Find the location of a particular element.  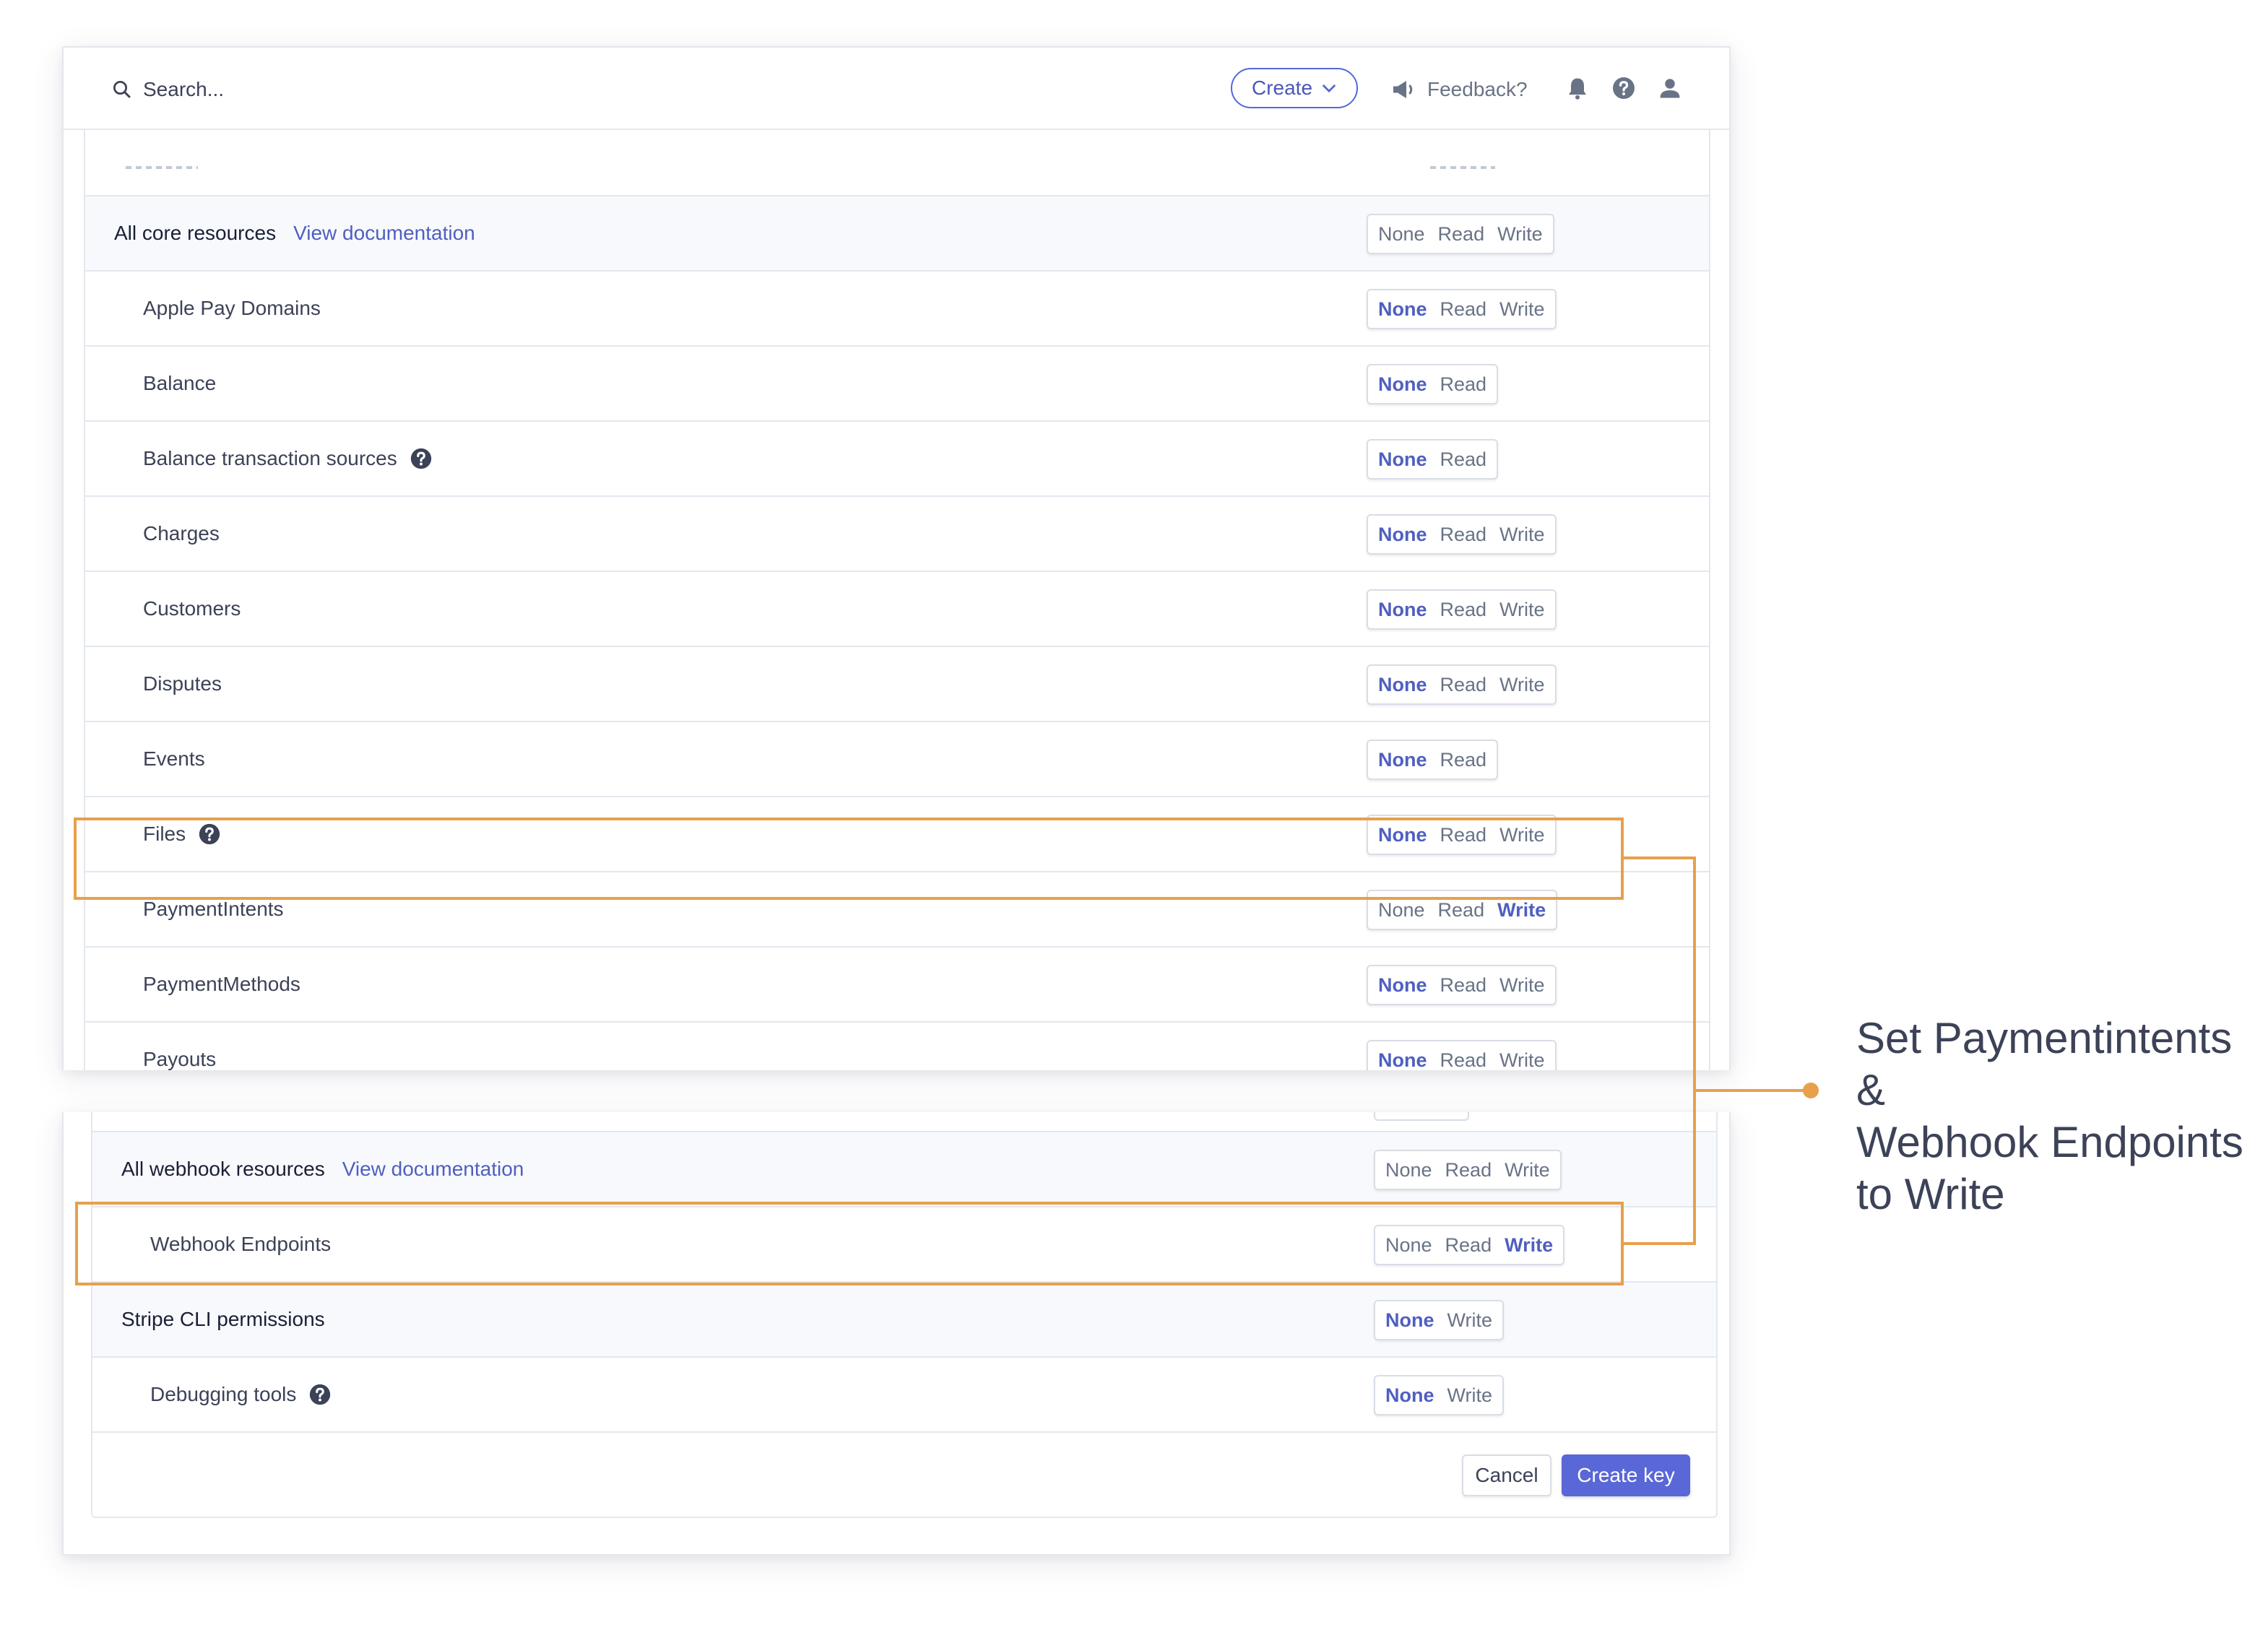

row-label-group: Payouts is located at coordinates (179, 1059).